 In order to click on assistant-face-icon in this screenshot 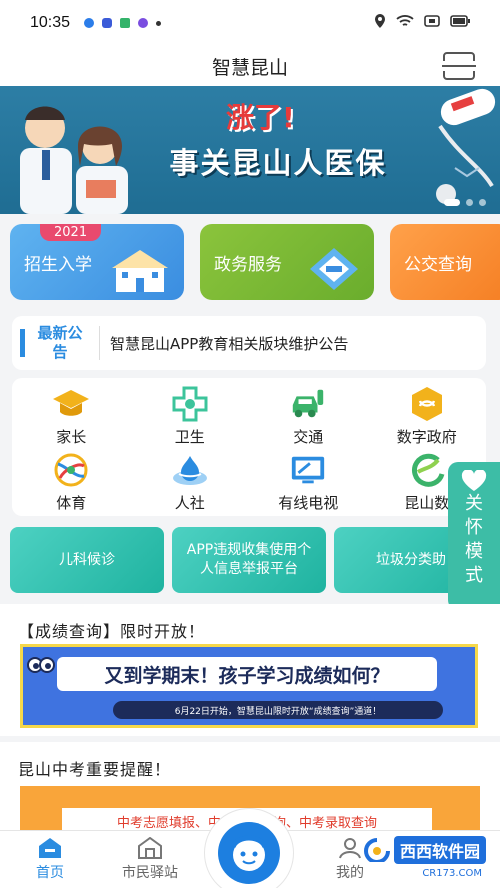, I will do `click(249, 853)`.